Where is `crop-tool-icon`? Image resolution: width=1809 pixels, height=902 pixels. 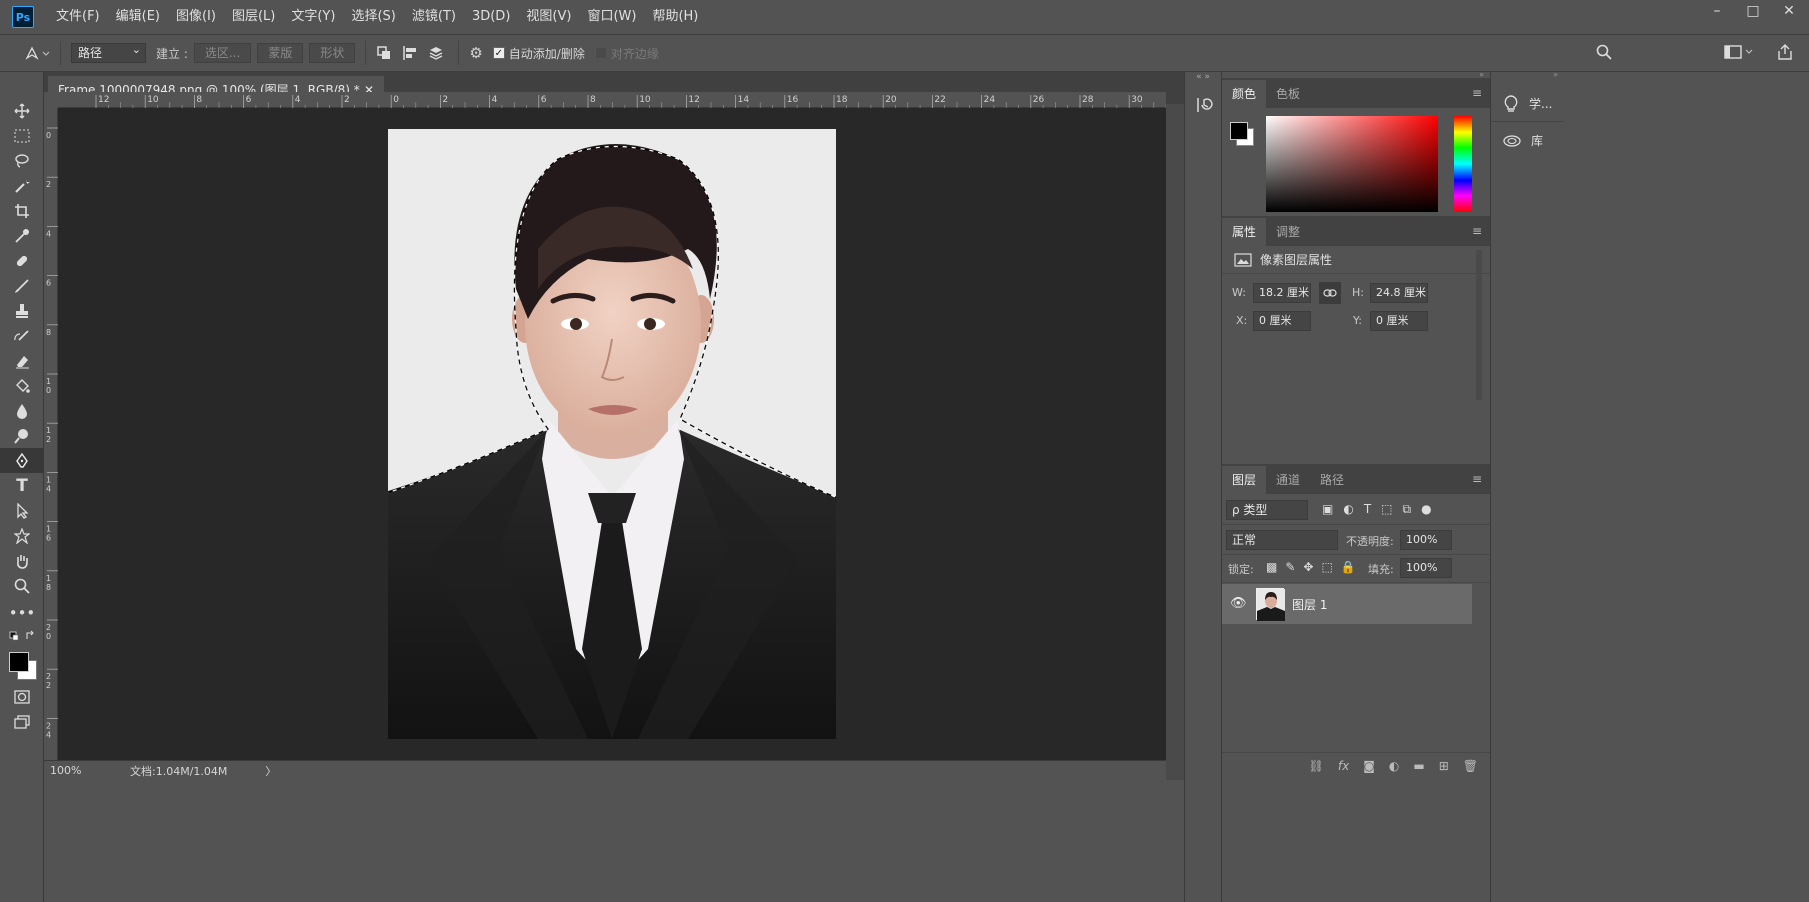 crop-tool-icon is located at coordinates (22, 210).